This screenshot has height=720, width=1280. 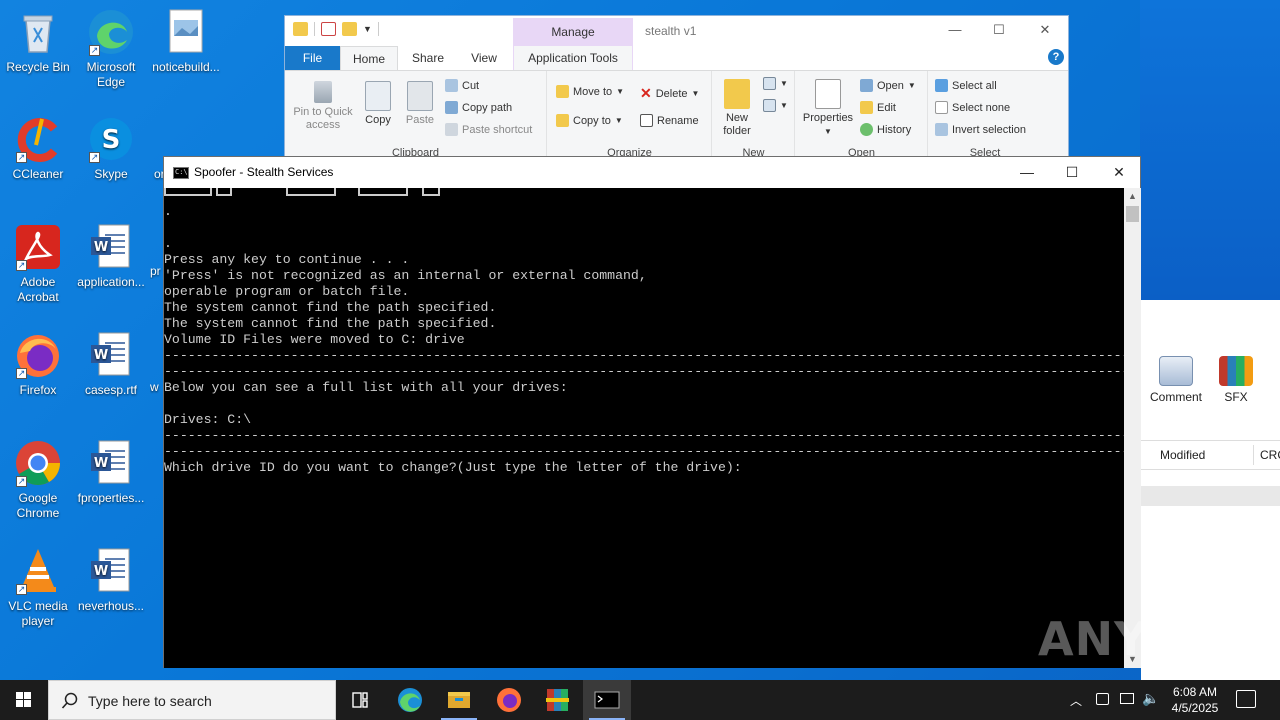 I want to click on taskbar-console, so click(x=607, y=700).